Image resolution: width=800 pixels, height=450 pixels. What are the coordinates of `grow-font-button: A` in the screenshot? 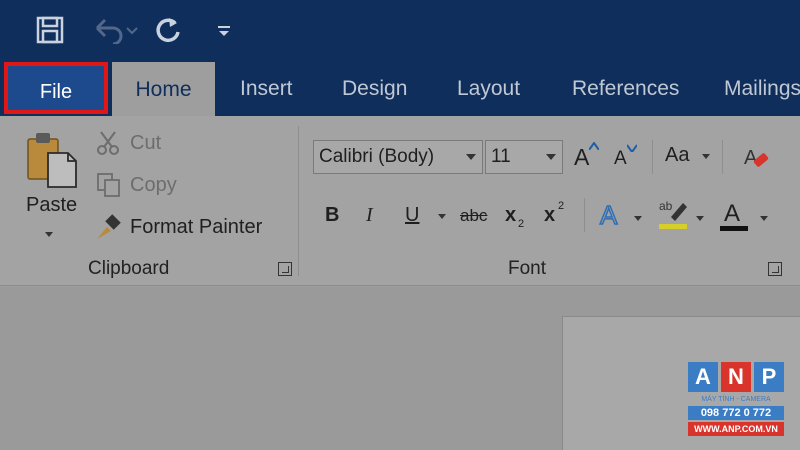 It's located at (581, 157).